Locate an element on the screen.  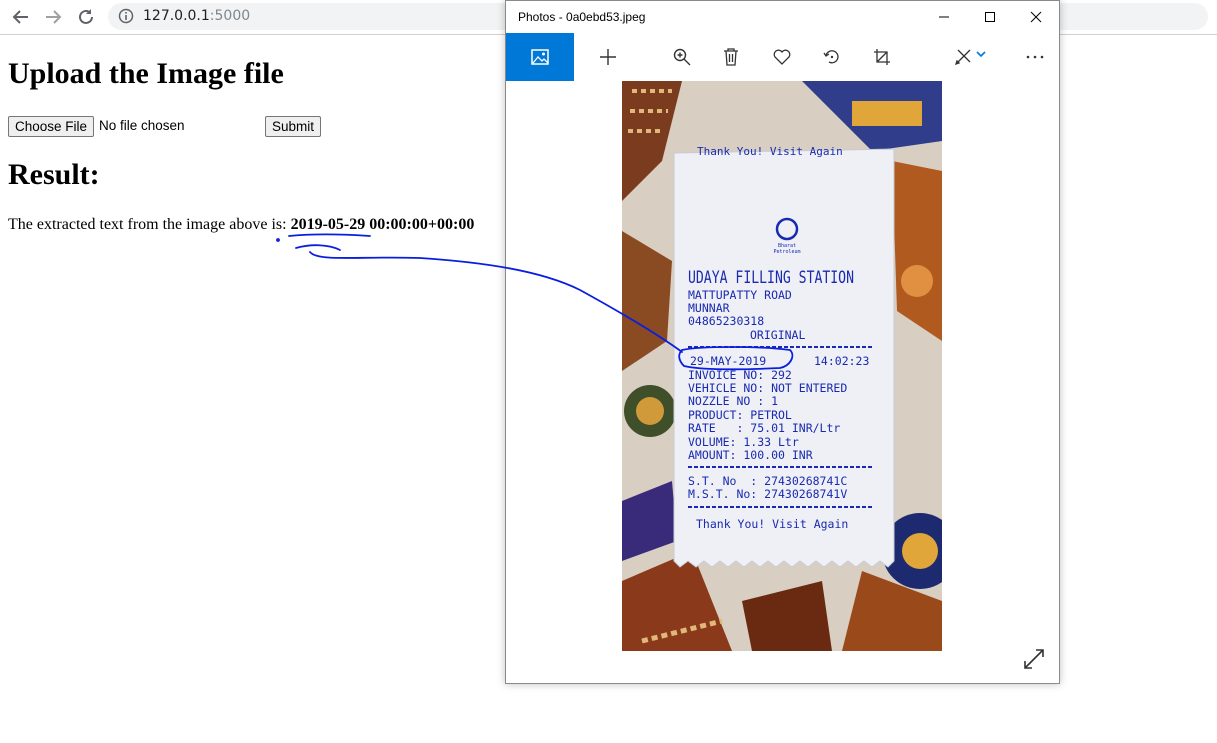
chevron-down-icon is located at coordinates (981, 54).